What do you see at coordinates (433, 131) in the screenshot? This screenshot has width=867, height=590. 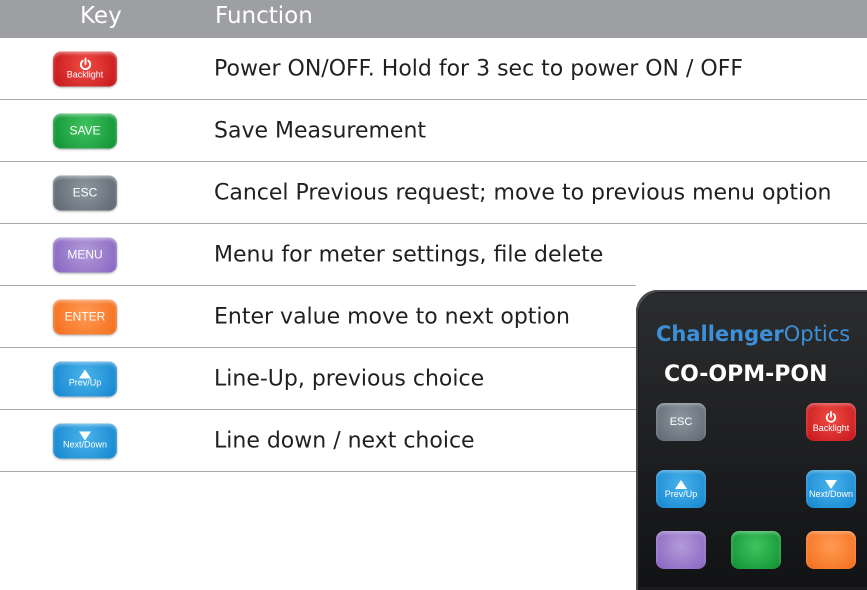 I see `table-row: SAVE Save Measurement` at bounding box center [433, 131].